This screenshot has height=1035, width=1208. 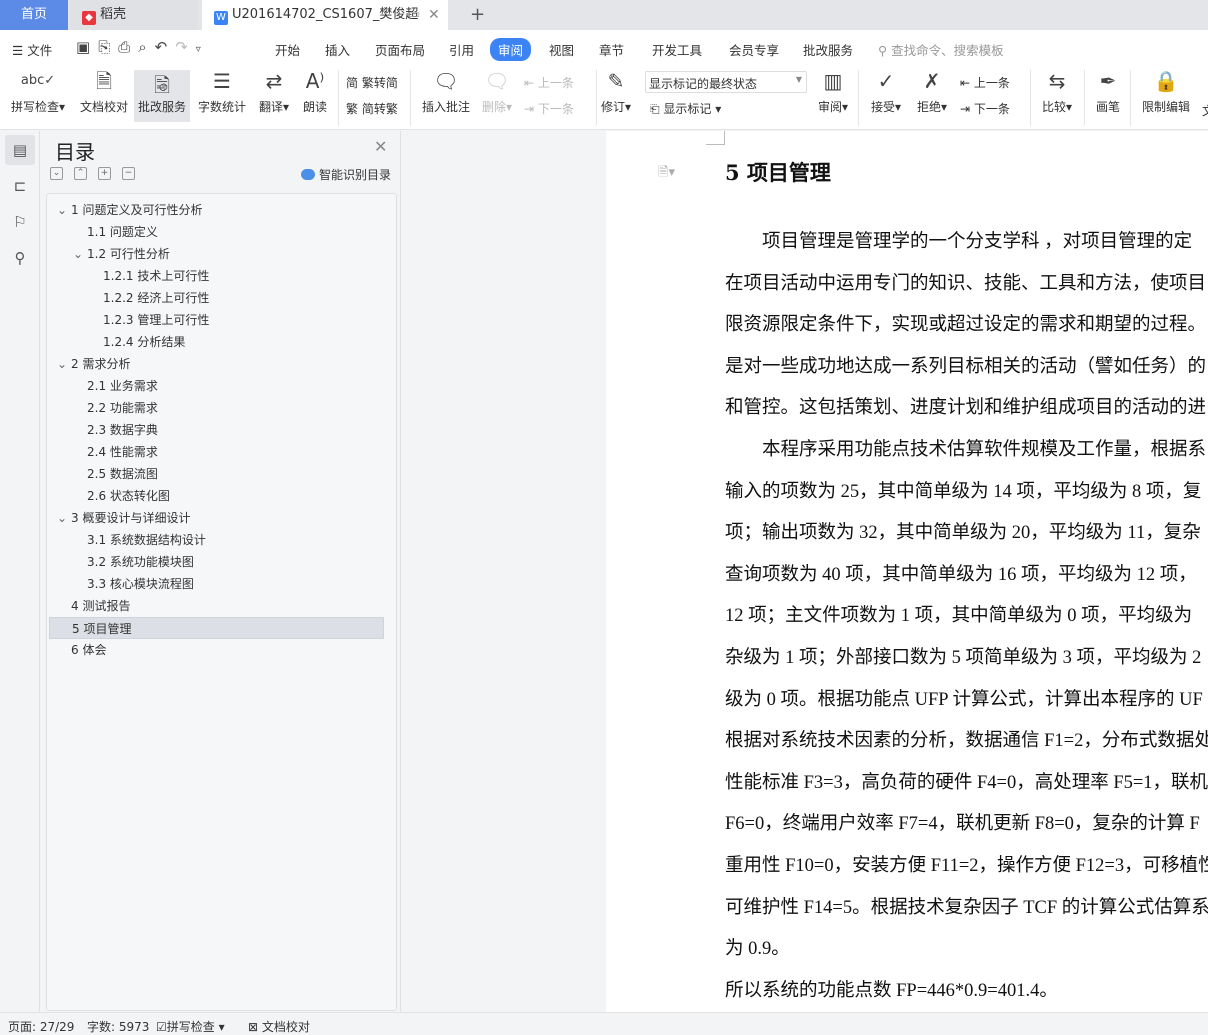 What do you see at coordinates (833, 90) in the screenshot?
I see `review-pane-button: ▥ 审阅▾` at bounding box center [833, 90].